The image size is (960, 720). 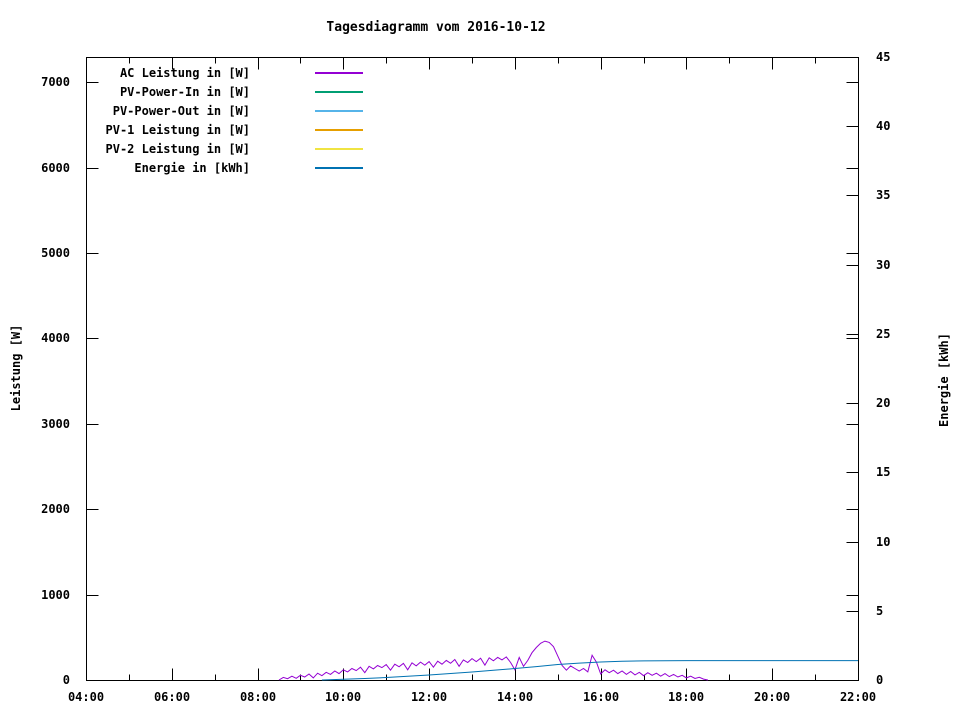 I want to click on y2-tick-label: 0, so click(x=879, y=680).